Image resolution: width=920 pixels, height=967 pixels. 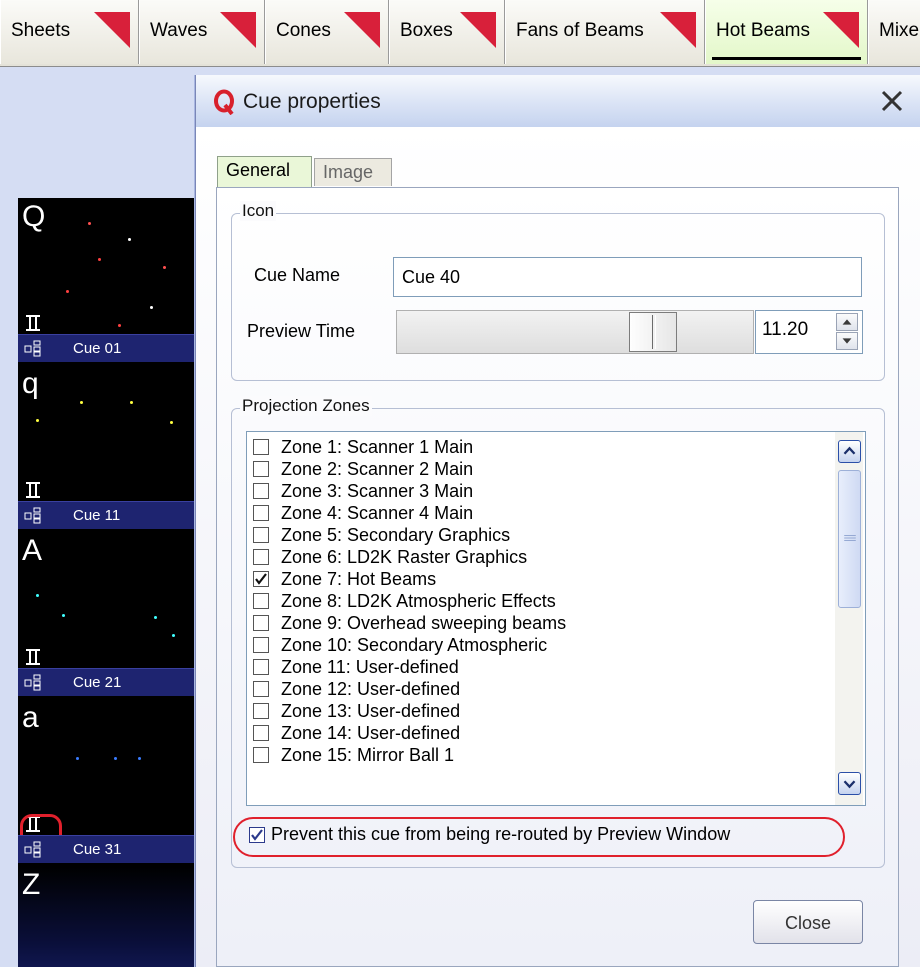 I want to click on projection-zones-label: Projection Zones, so click(x=306, y=406).